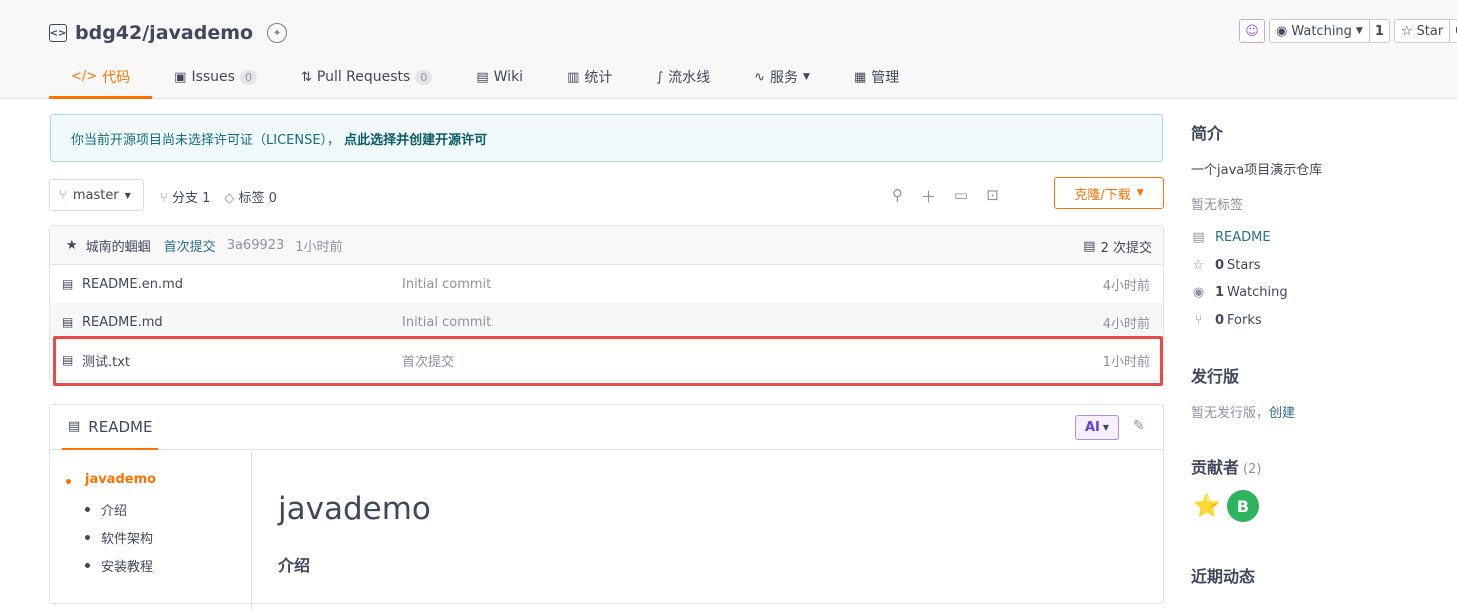 Image resolution: width=1457 pixels, height=611 pixels. Describe the element at coordinates (257, 198) in the screenshot. I see `tags-label: 标签 0` at that location.